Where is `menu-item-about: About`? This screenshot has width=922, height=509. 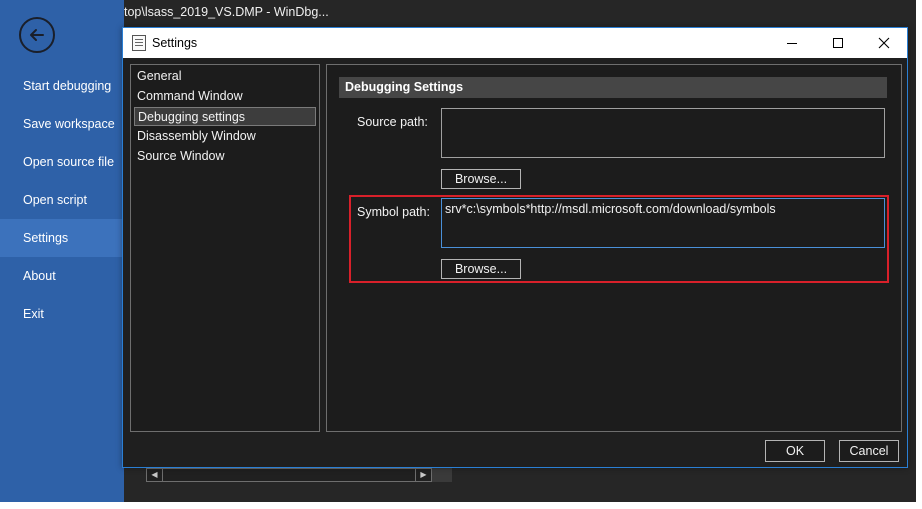
menu-item-about: About is located at coordinates (62, 276).